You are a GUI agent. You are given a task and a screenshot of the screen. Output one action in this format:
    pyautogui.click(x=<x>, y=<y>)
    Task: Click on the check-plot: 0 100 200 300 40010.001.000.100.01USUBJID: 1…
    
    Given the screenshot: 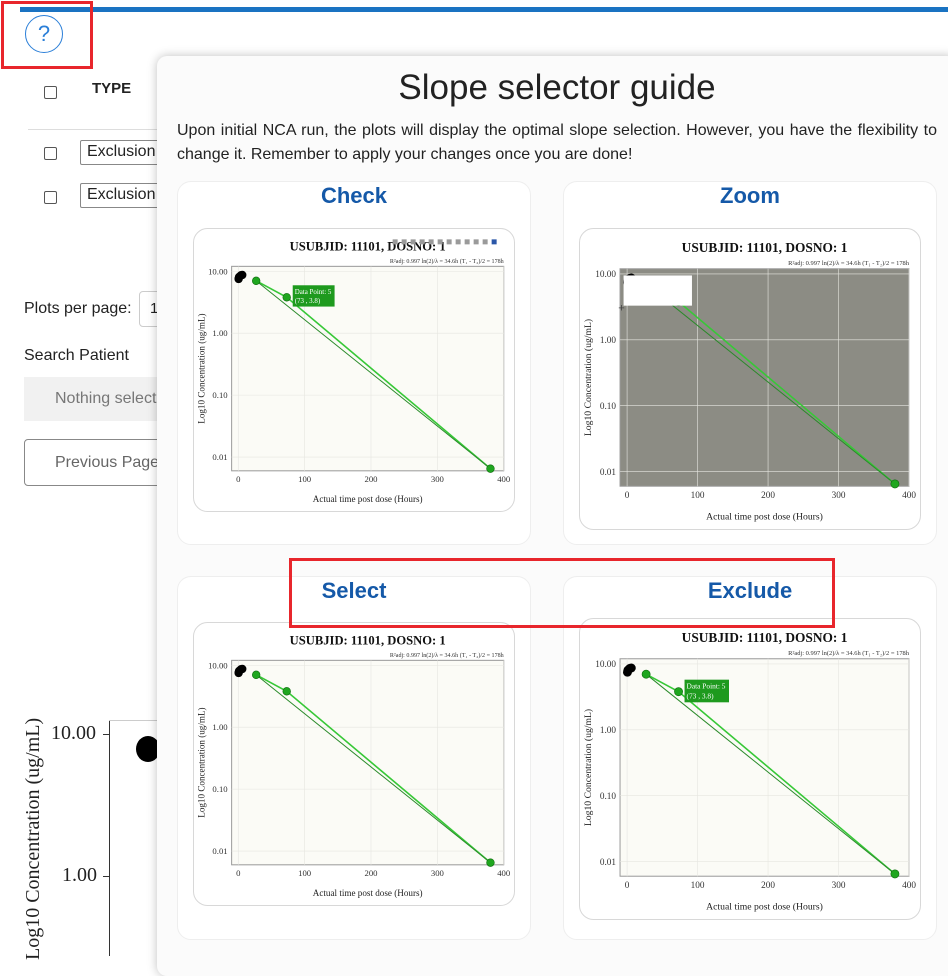 What is the action you would take?
    pyautogui.click(x=354, y=370)
    